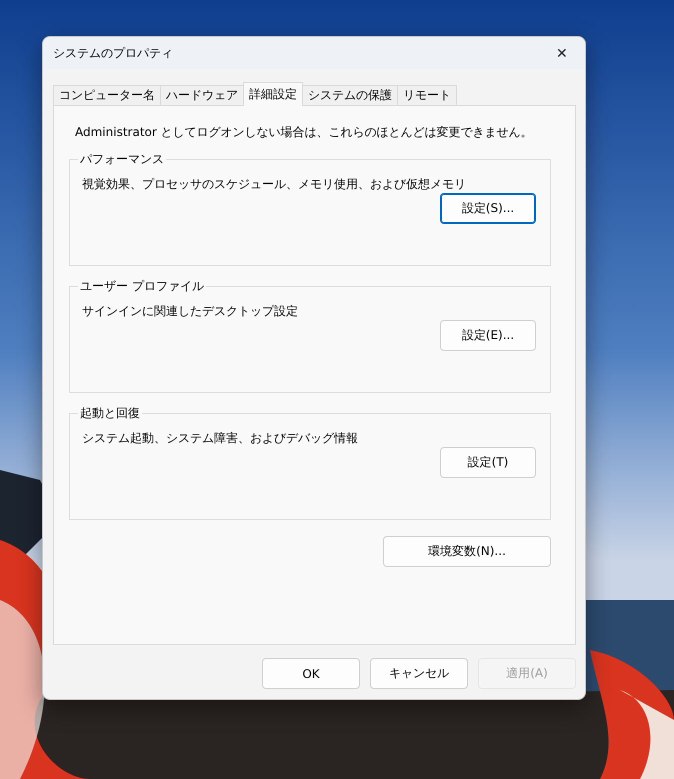 Image resolution: width=674 pixels, height=779 pixels. Describe the element at coordinates (107, 95) in the screenshot. I see `tab: コンピューター名` at that location.